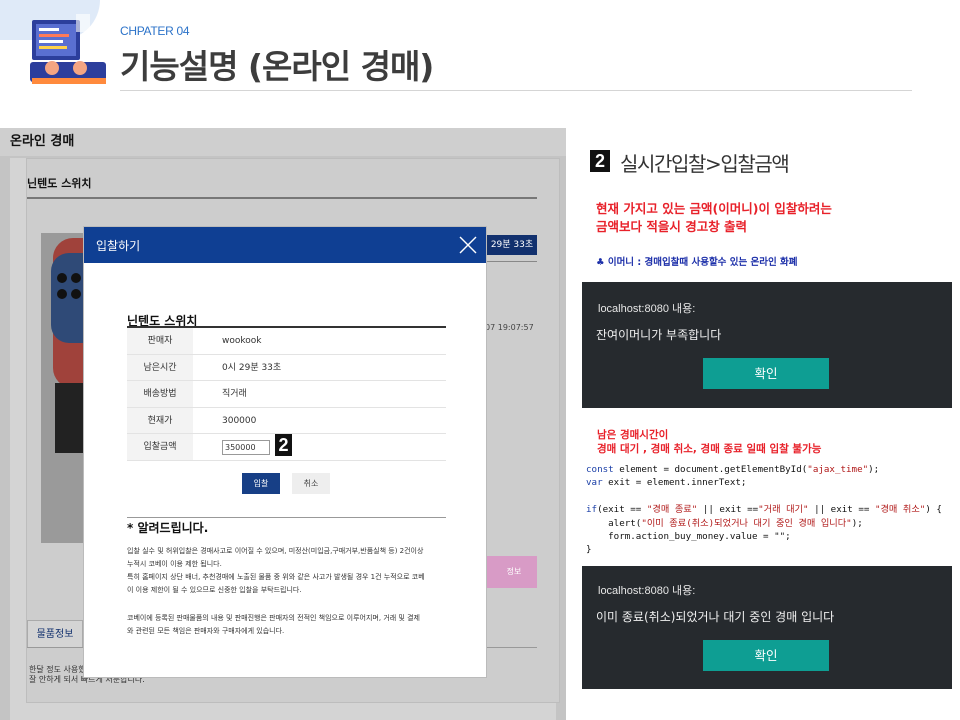  I want to click on code-text: form.action_buy_money.value = "";, so click(688, 537).